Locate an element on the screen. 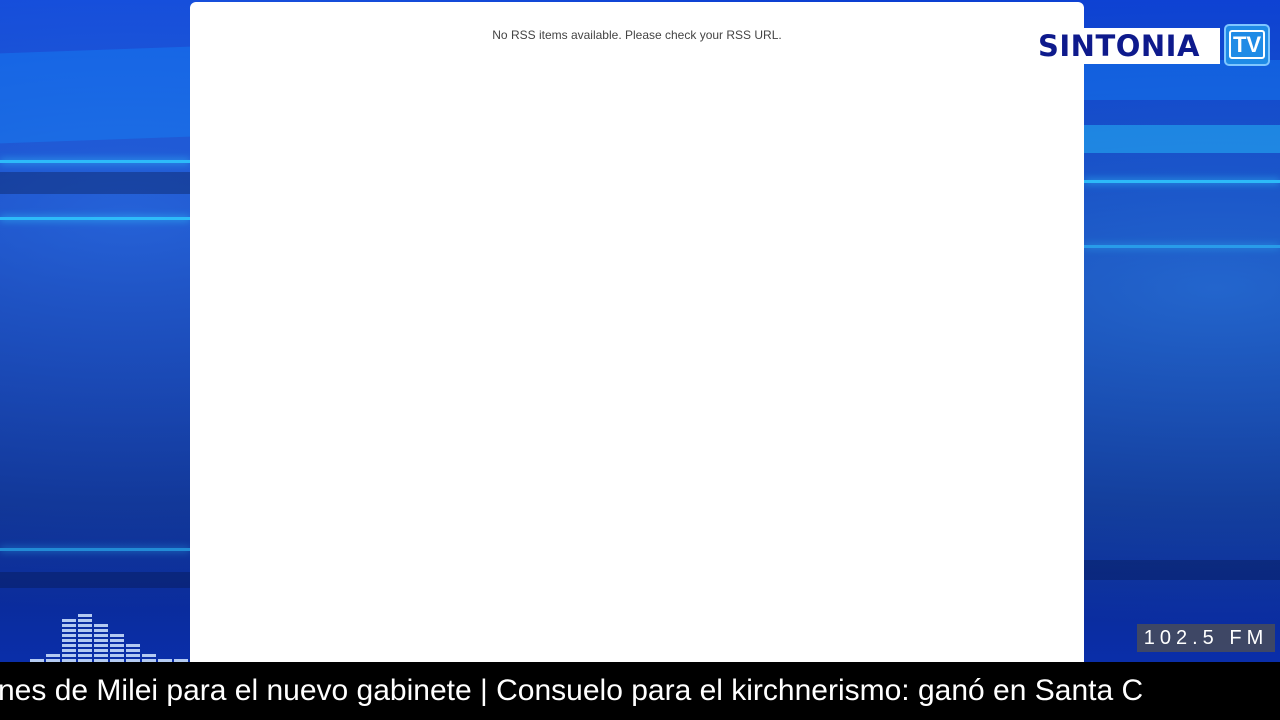  logo-badge-text: TV is located at coordinates (1247, 44).